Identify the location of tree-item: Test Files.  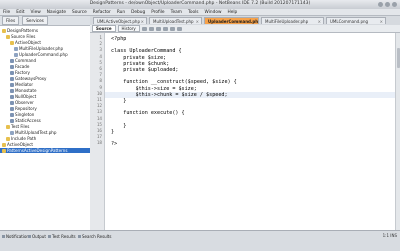
(17, 126).